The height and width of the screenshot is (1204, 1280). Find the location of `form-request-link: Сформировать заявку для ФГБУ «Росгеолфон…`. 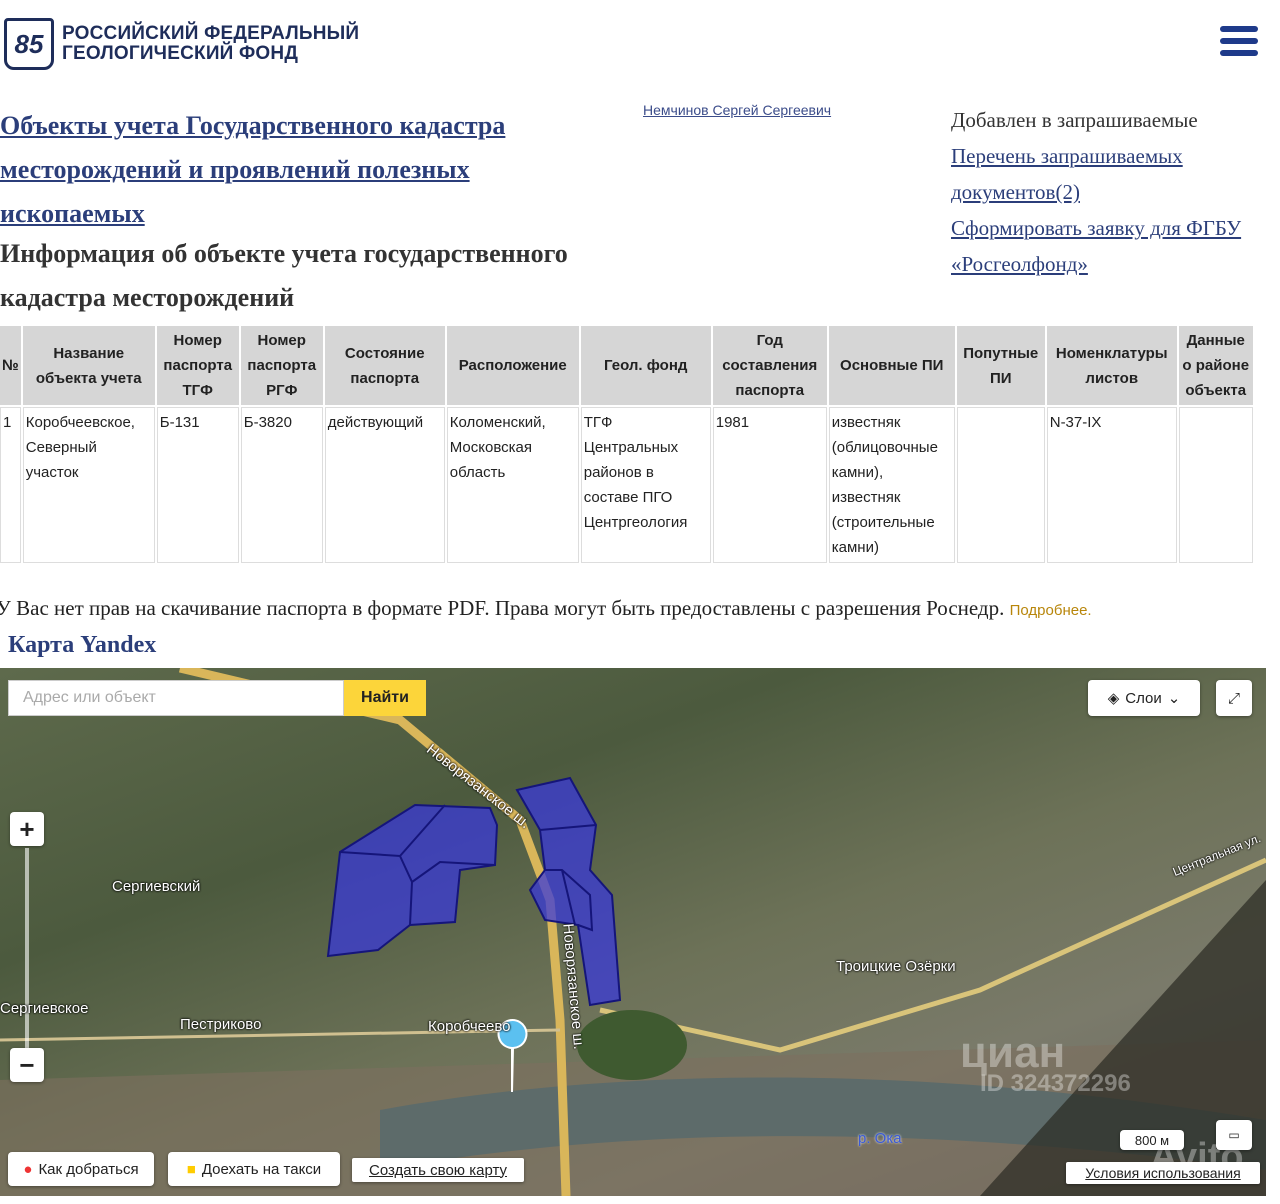

form-request-link: Сформировать заявку для ФГБУ «Росгеолфон… is located at coordinates (1101, 246).